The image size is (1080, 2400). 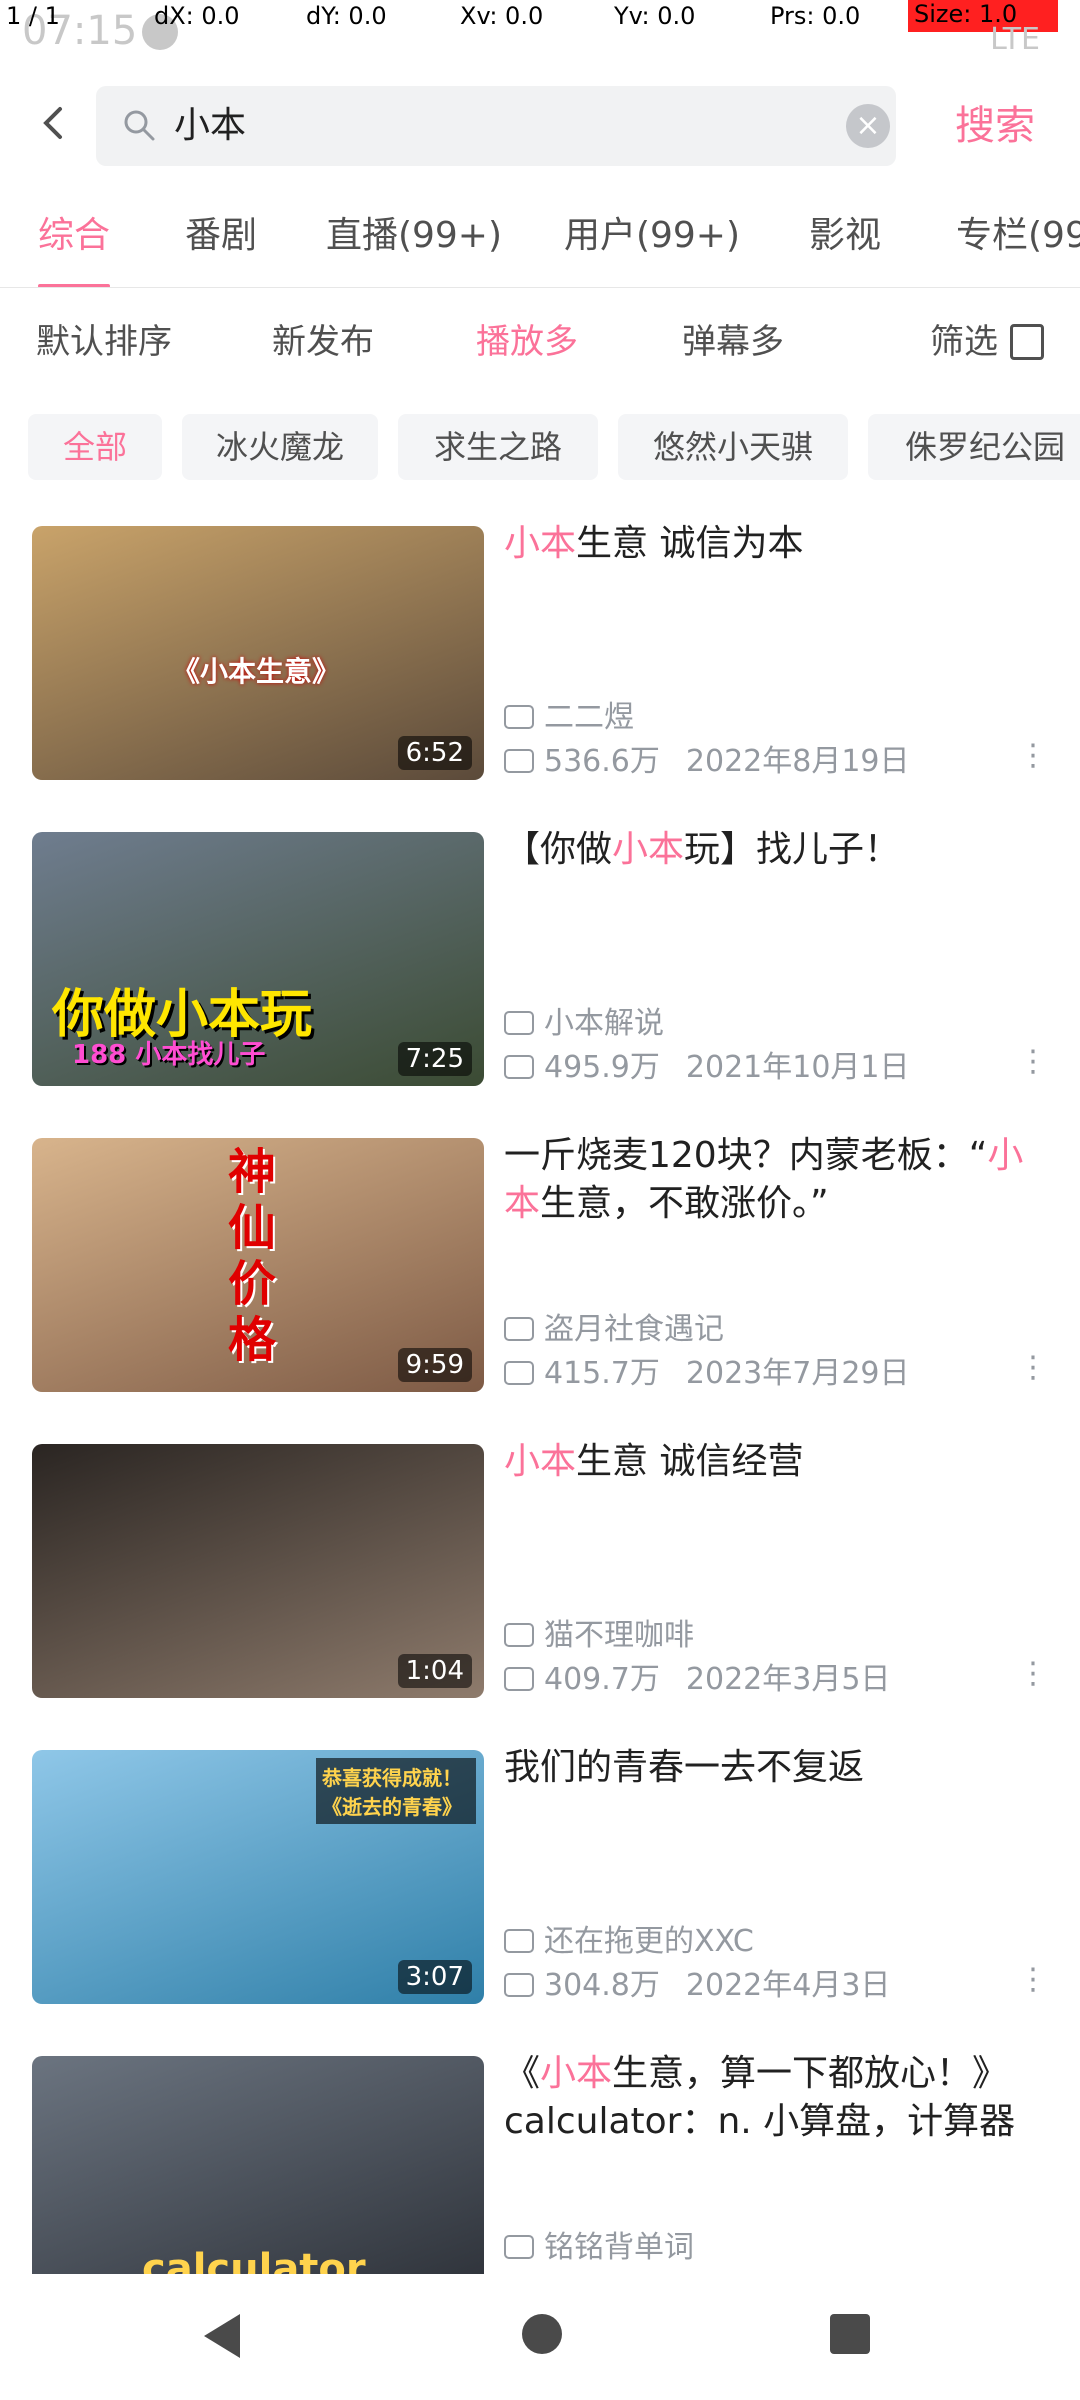 What do you see at coordinates (74, 285) in the screenshot?
I see `tab-active-indicator` at bounding box center [74, 285].